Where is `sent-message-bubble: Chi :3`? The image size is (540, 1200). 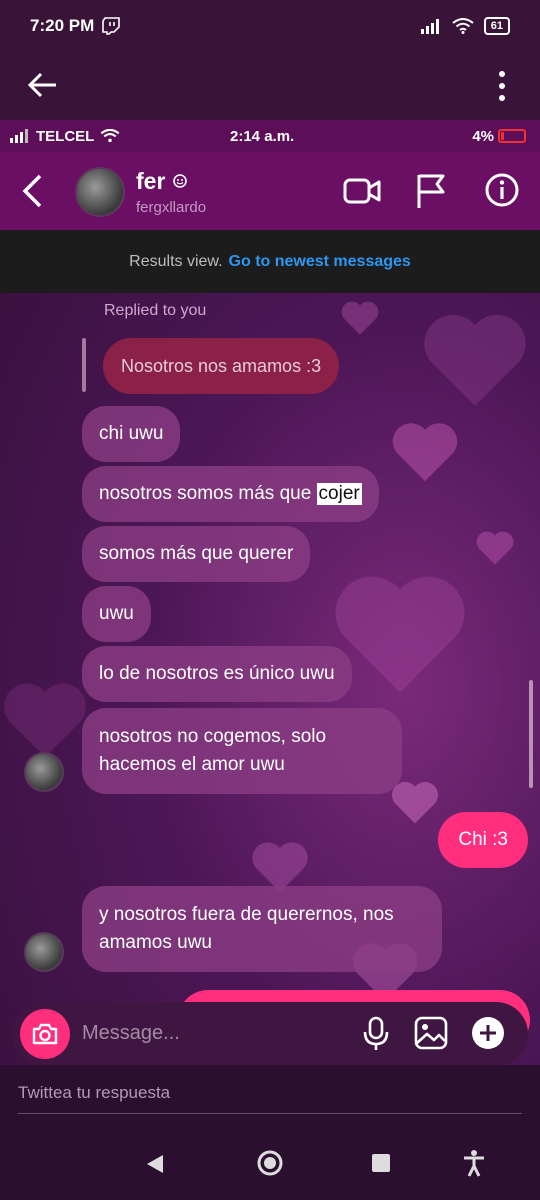 sent-message-bubble: Chi :3 is located at coordinates (483, 840).